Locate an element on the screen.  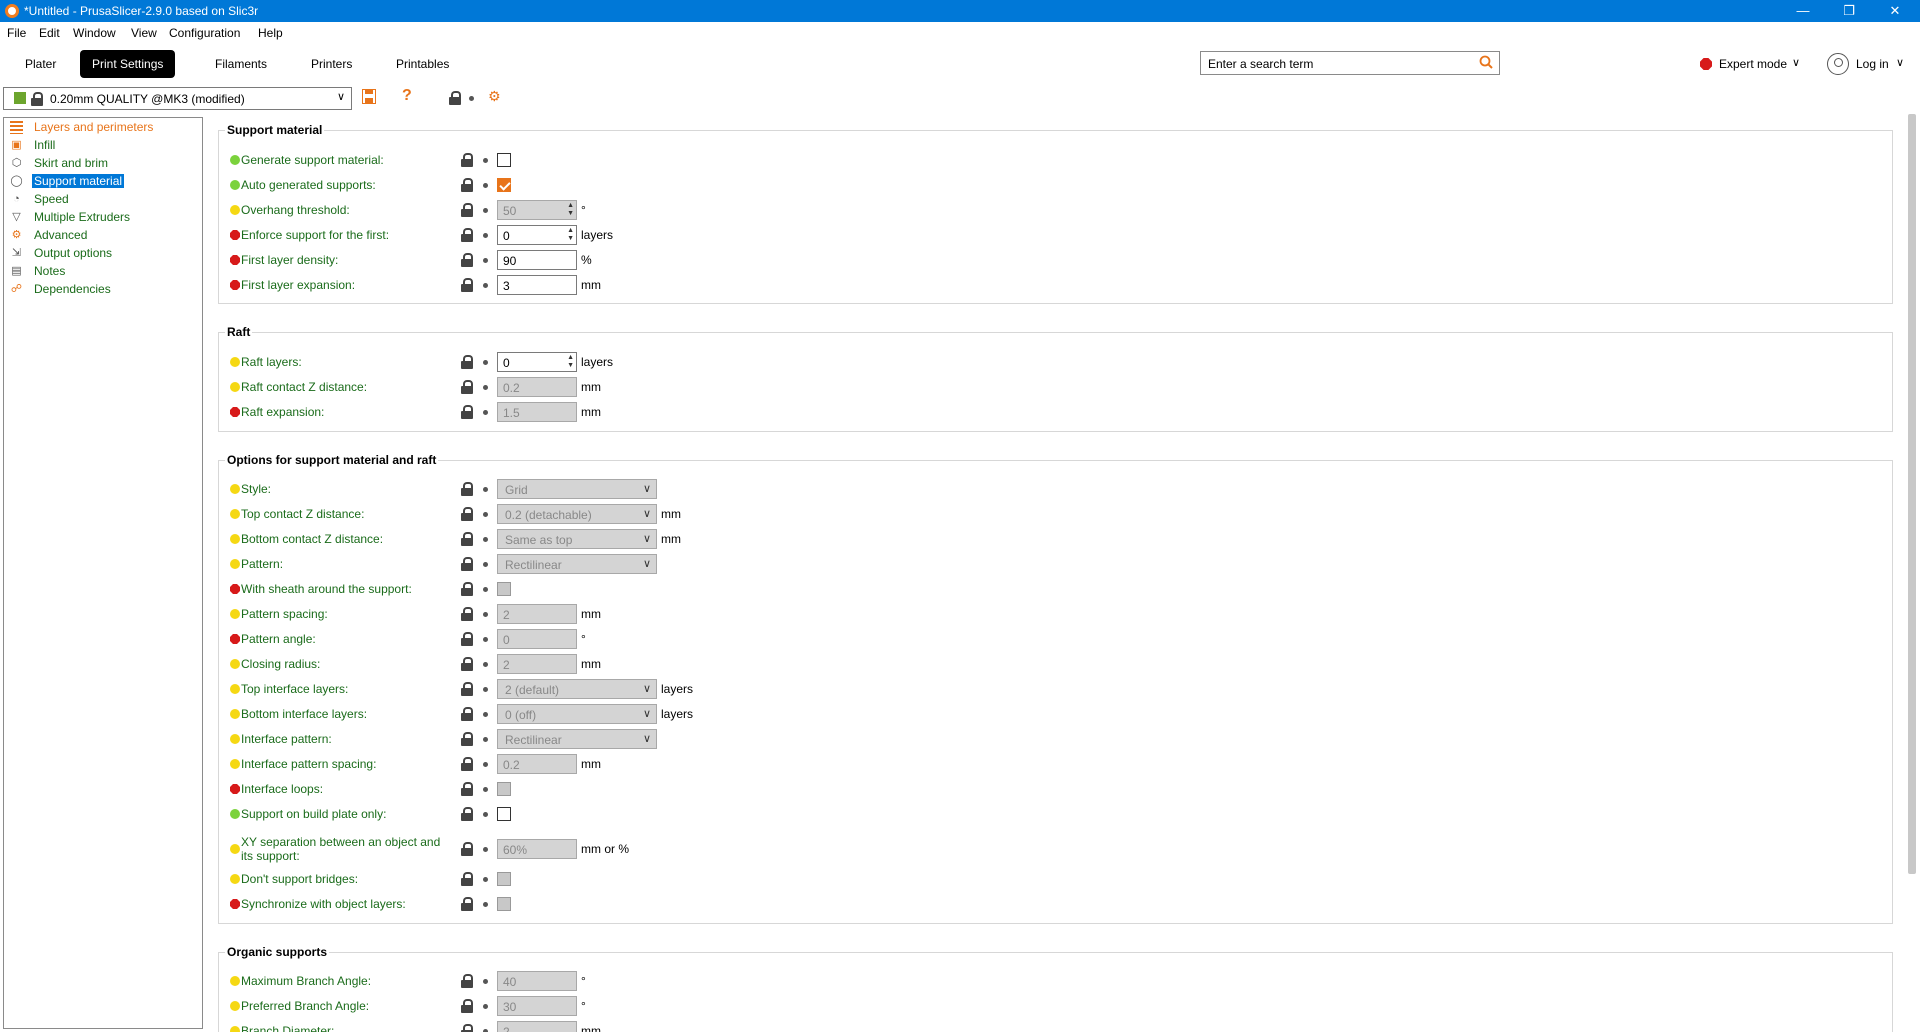
lock-legend-icon is located at coordinates (455, 98).